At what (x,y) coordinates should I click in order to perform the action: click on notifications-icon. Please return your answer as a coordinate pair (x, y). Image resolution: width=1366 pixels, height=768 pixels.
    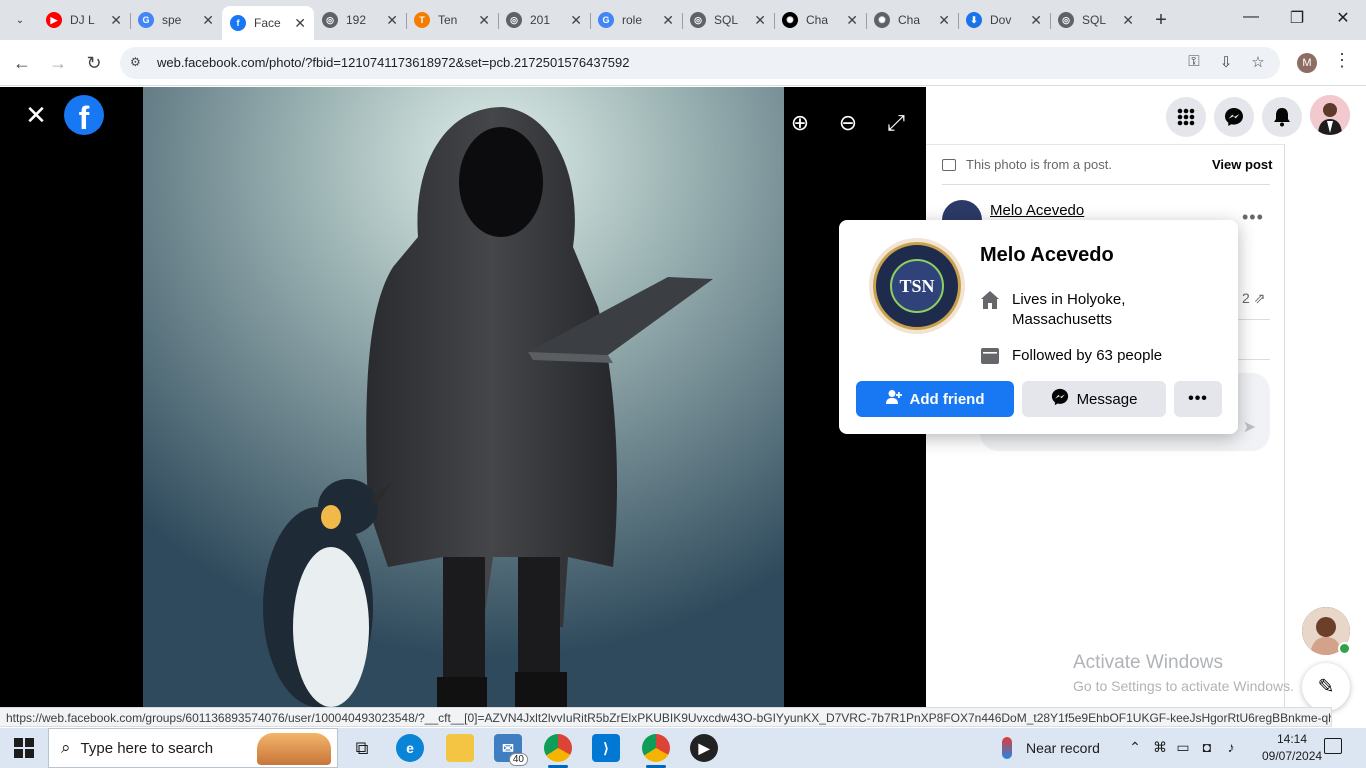
    Looking at the image, I should click on (1282, 117).